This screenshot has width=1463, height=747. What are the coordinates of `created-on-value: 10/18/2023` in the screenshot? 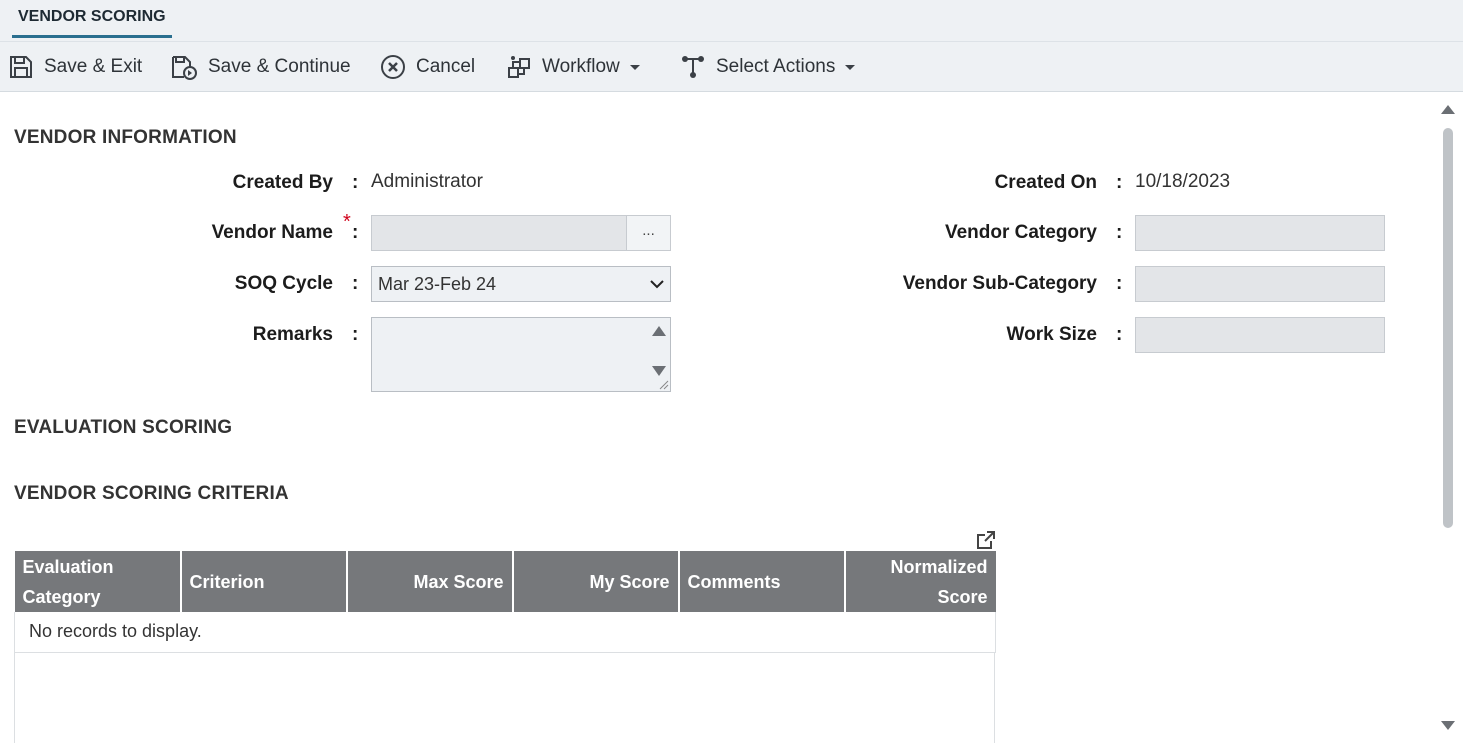 It's located at (1183, 181).